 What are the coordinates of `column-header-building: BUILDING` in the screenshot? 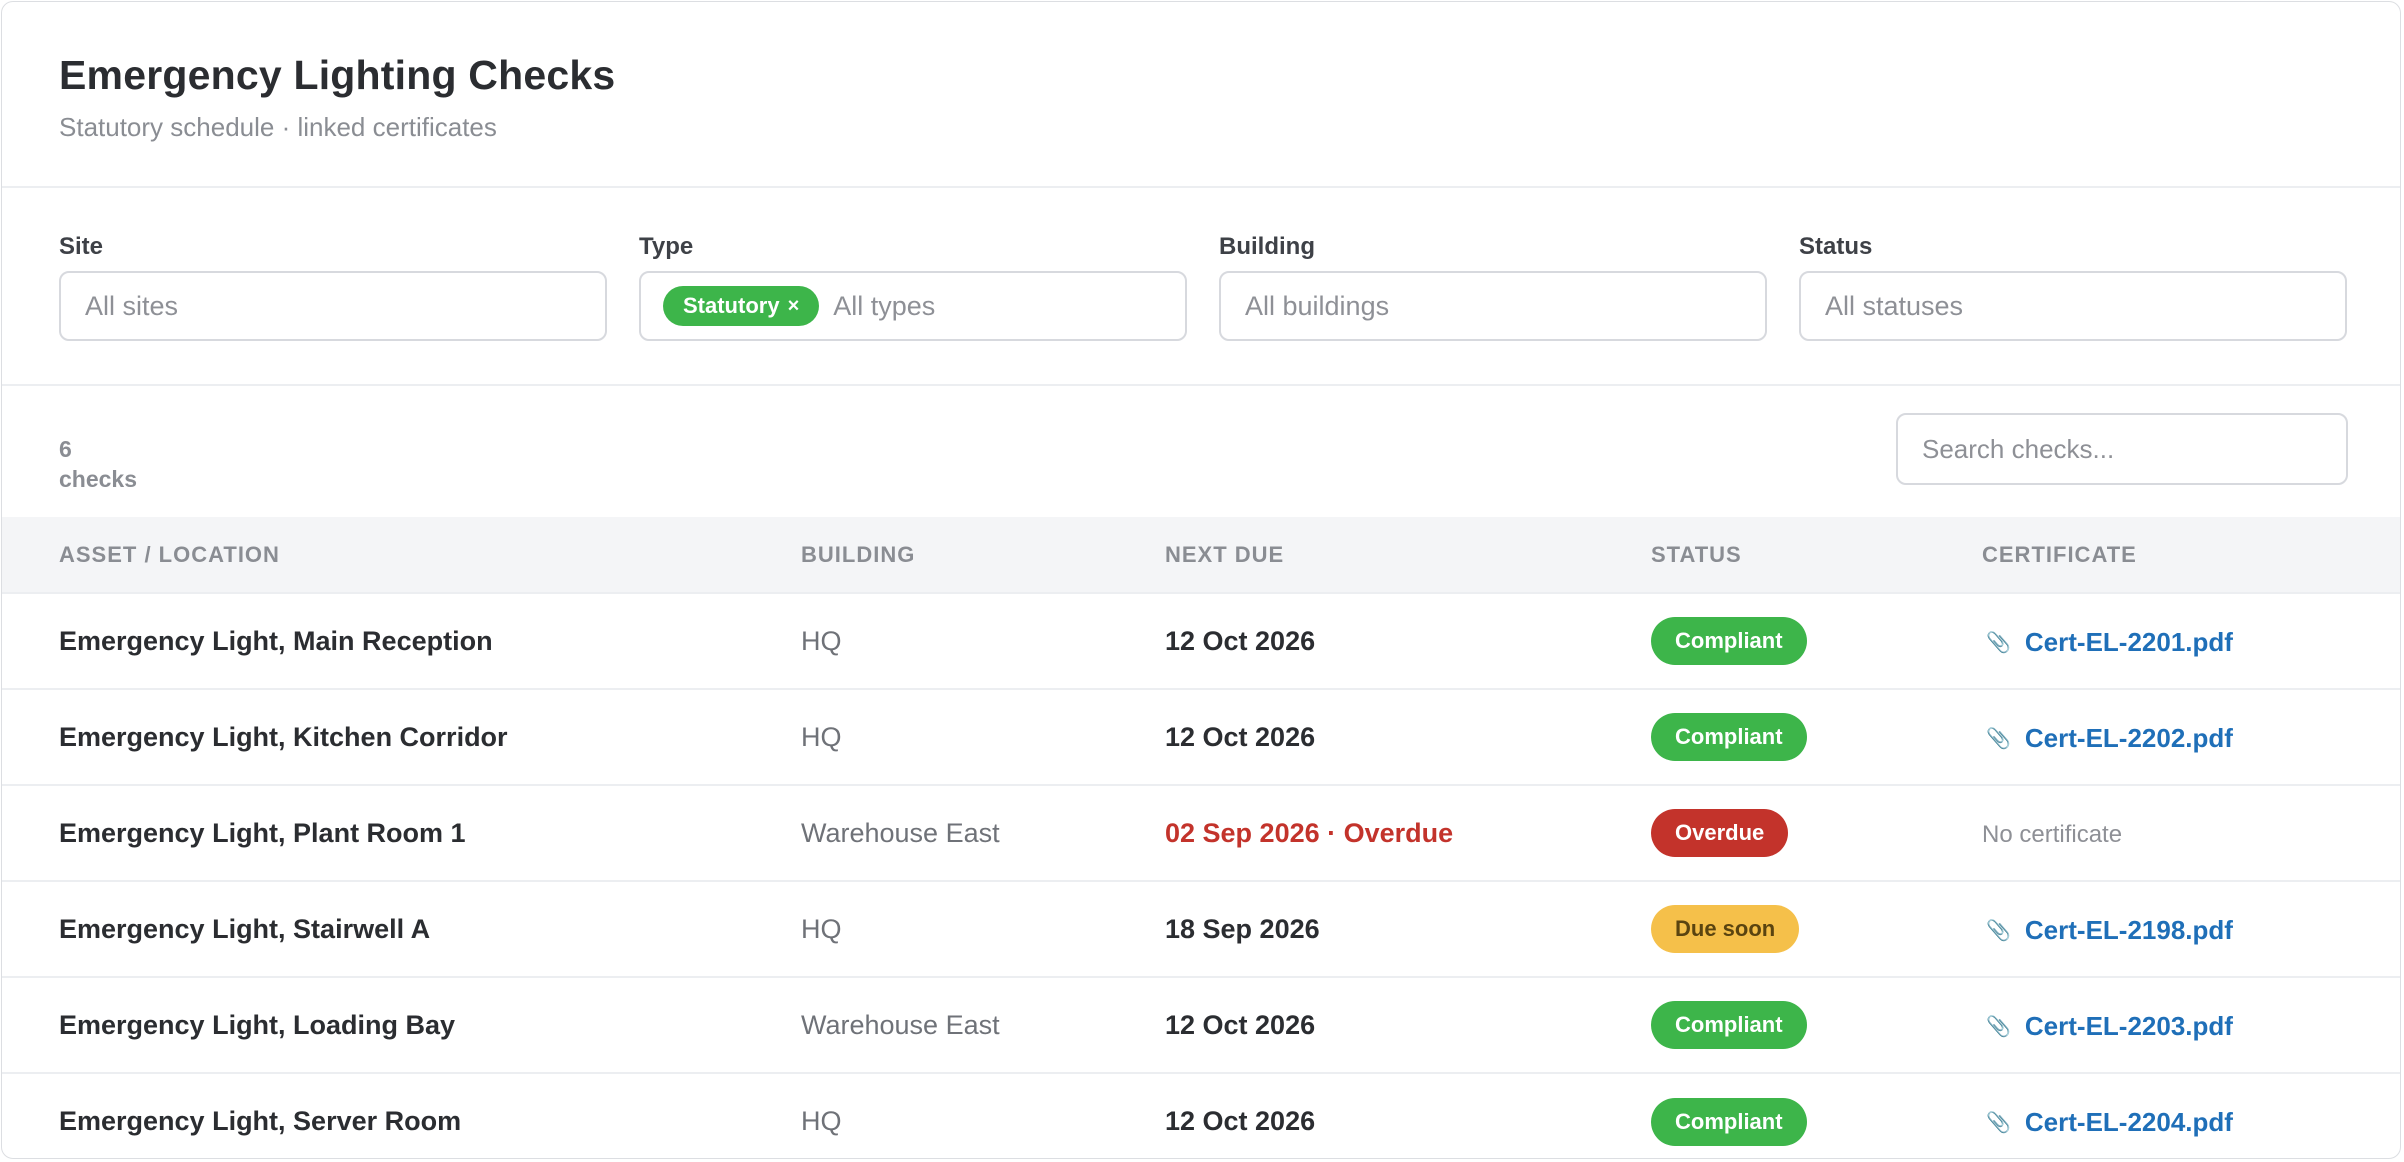 It's located at (983, 555).